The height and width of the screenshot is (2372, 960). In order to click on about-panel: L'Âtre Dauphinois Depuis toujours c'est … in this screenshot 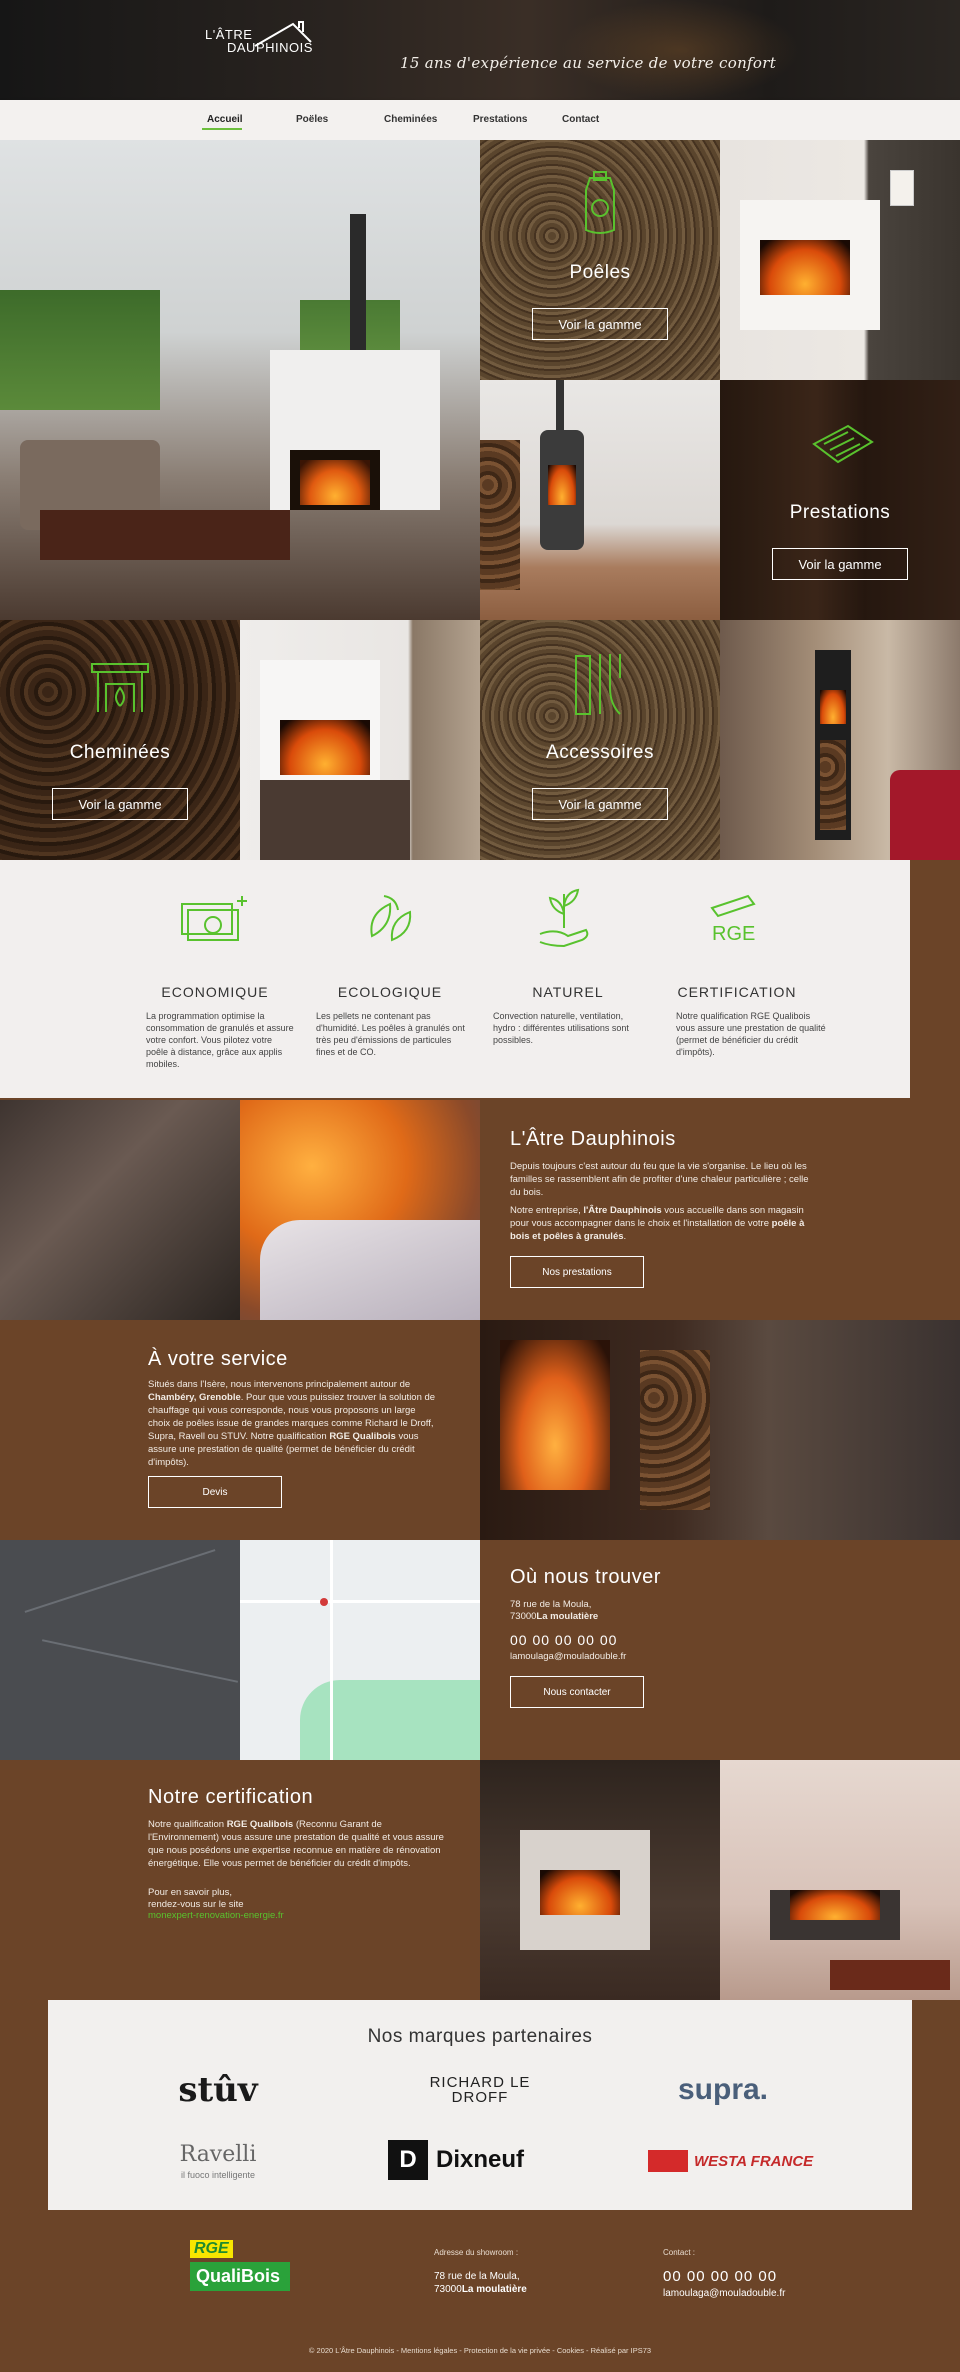, I will do `click(720, 1210)`.